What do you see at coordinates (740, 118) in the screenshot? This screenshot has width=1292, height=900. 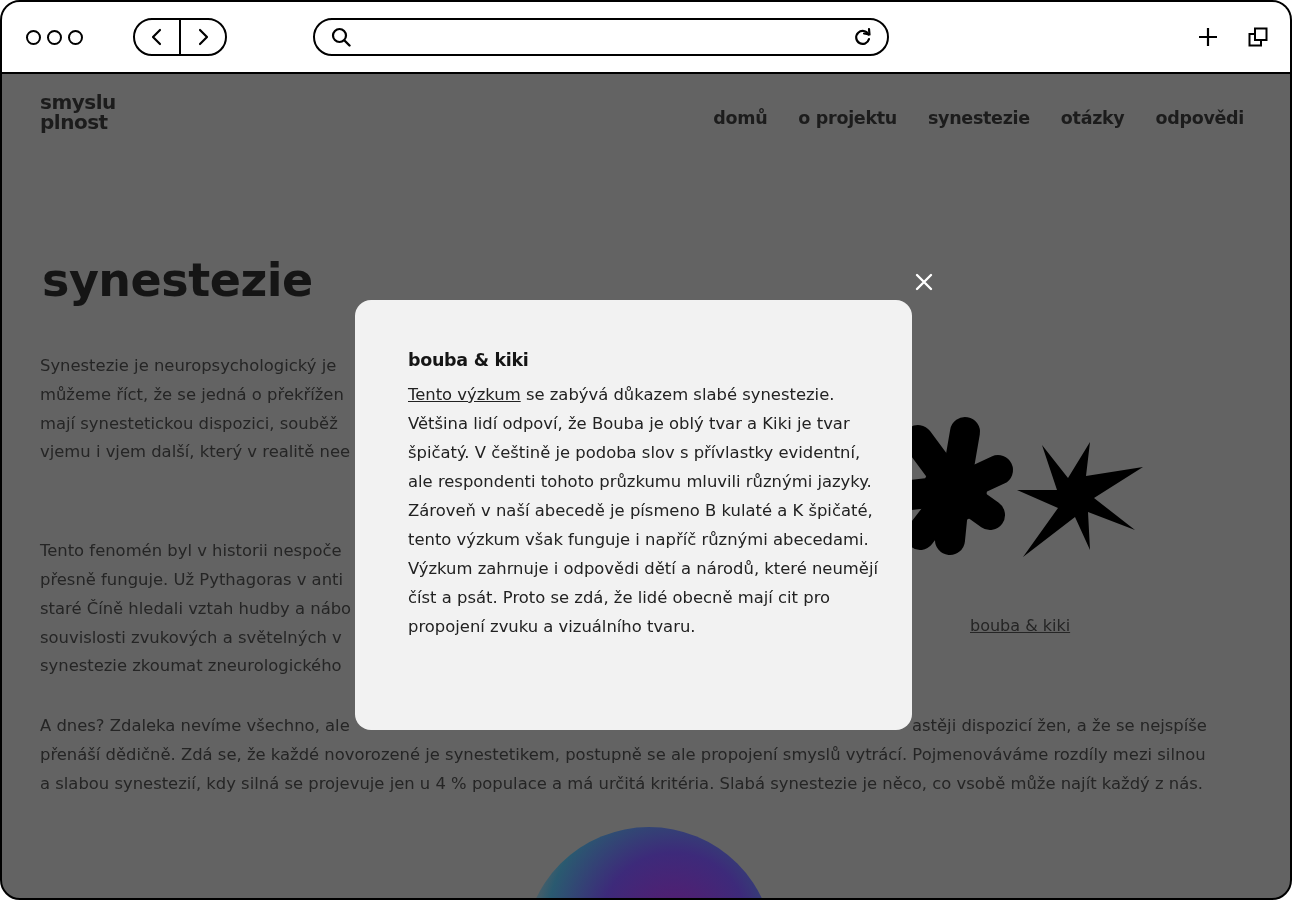 I see `nav-link: domů` at bounding box center [740, 118].